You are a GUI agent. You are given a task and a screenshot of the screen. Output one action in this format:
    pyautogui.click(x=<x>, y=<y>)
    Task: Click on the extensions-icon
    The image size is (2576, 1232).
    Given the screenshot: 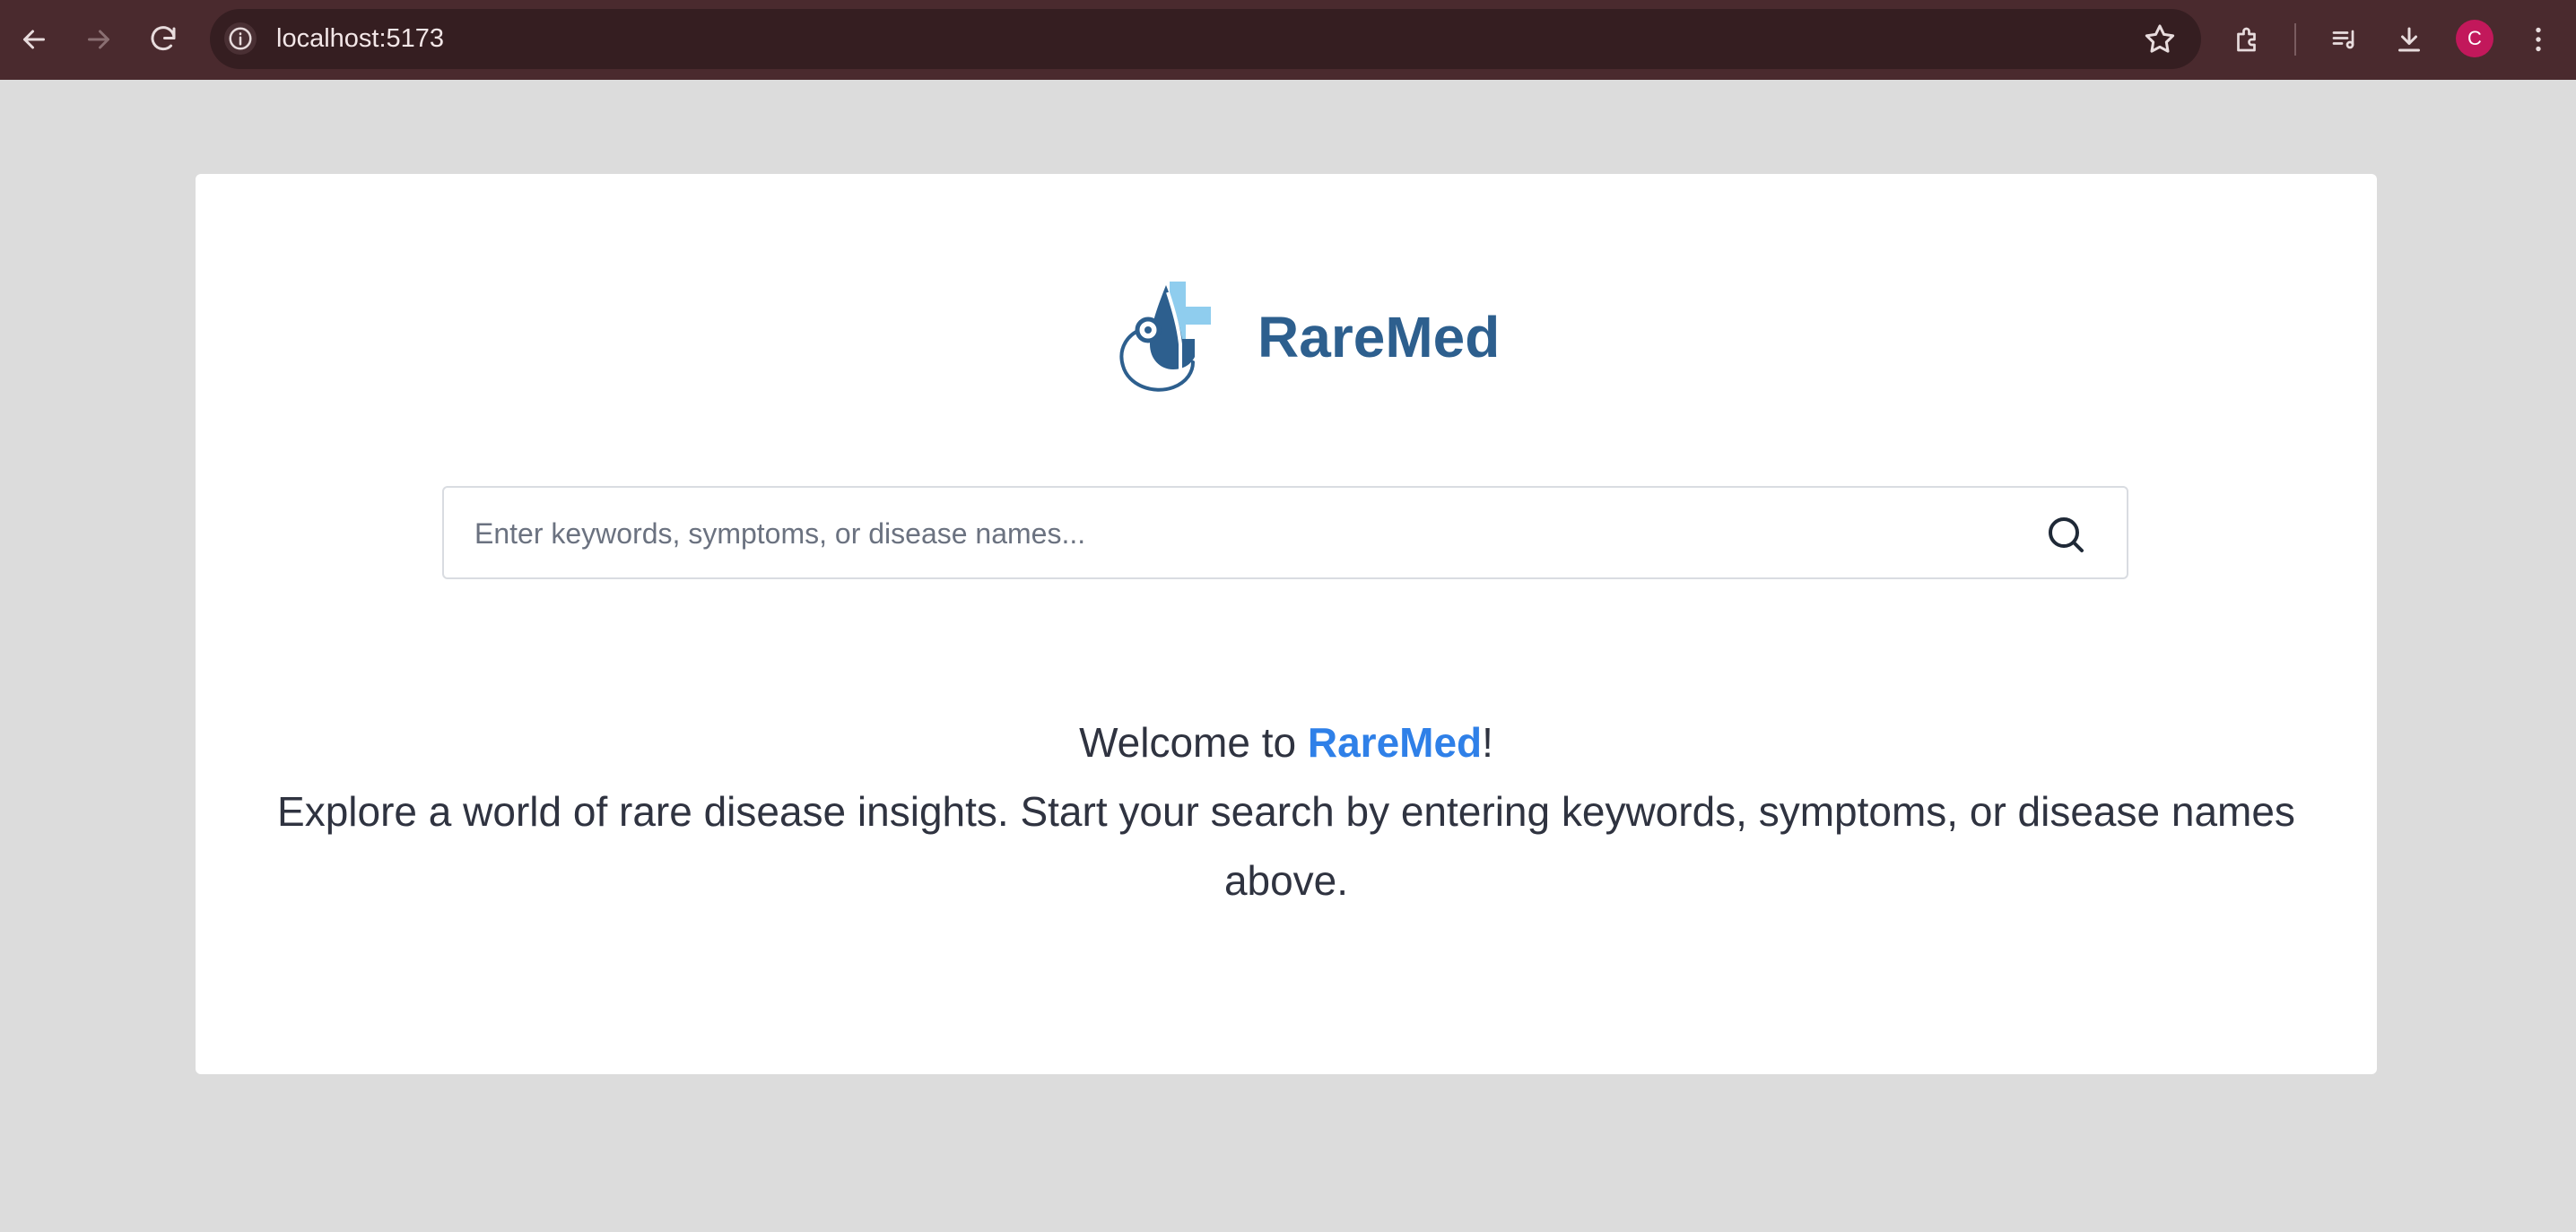 What is the action you would take?
    pyautogui.click(x=2246, y=39)
    